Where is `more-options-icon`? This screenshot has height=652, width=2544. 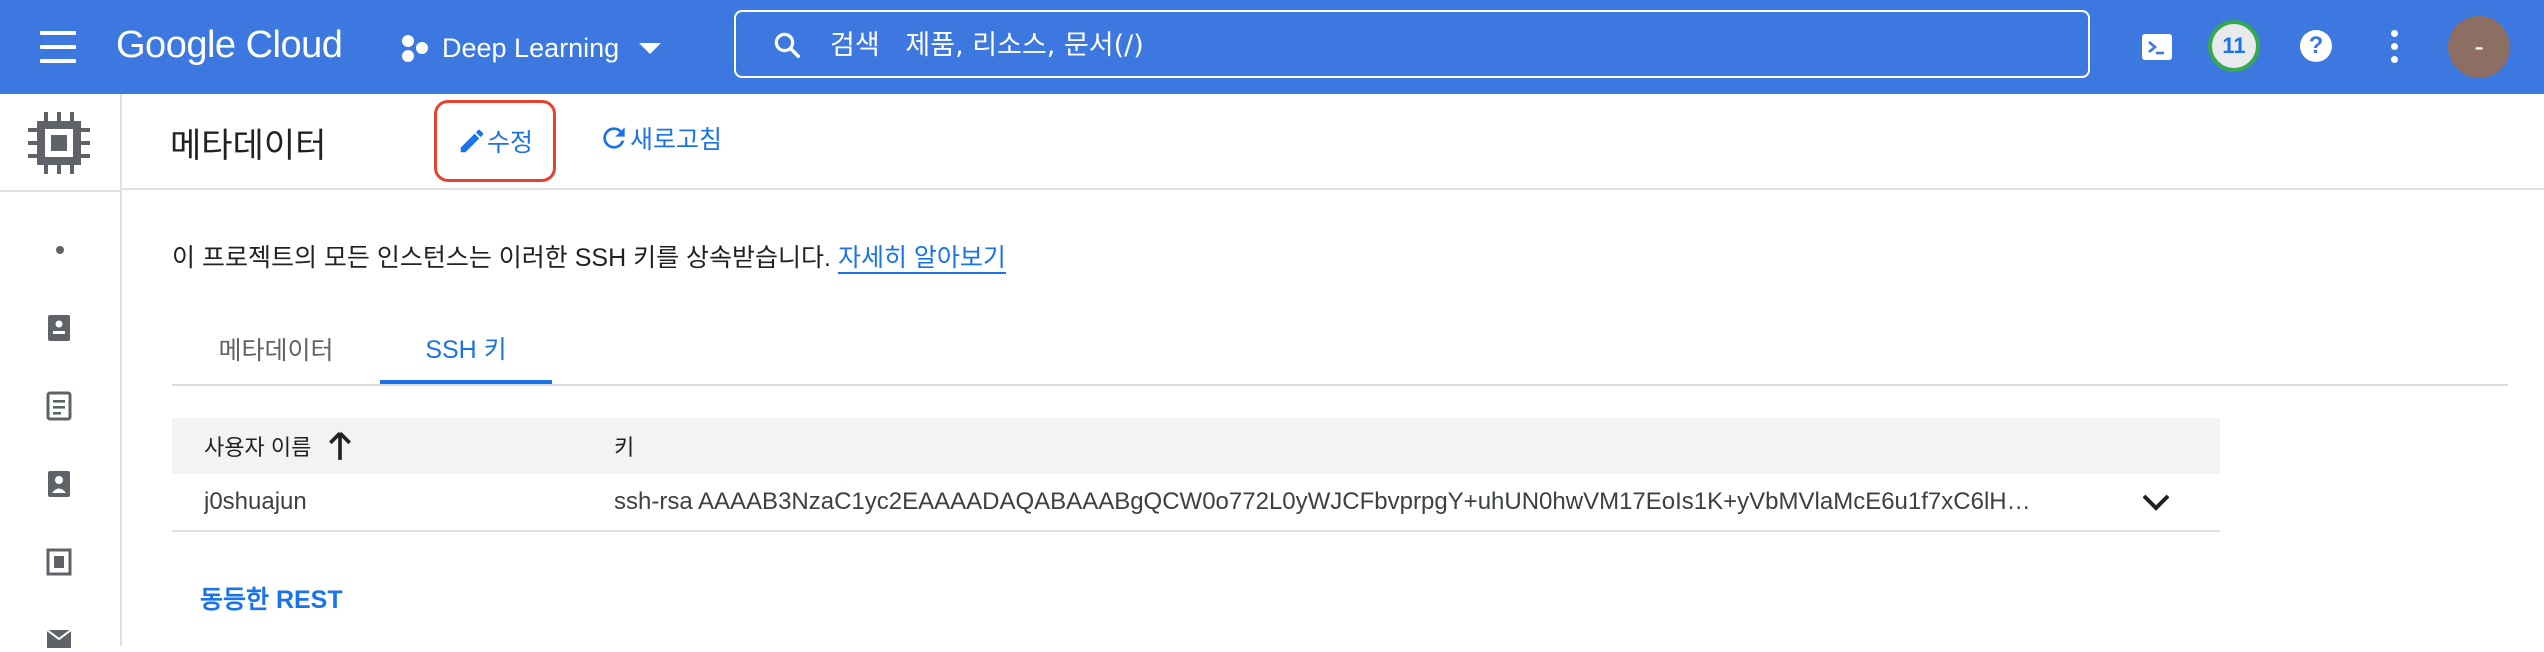 more-options-icon is located at coordinates (2395, 47).